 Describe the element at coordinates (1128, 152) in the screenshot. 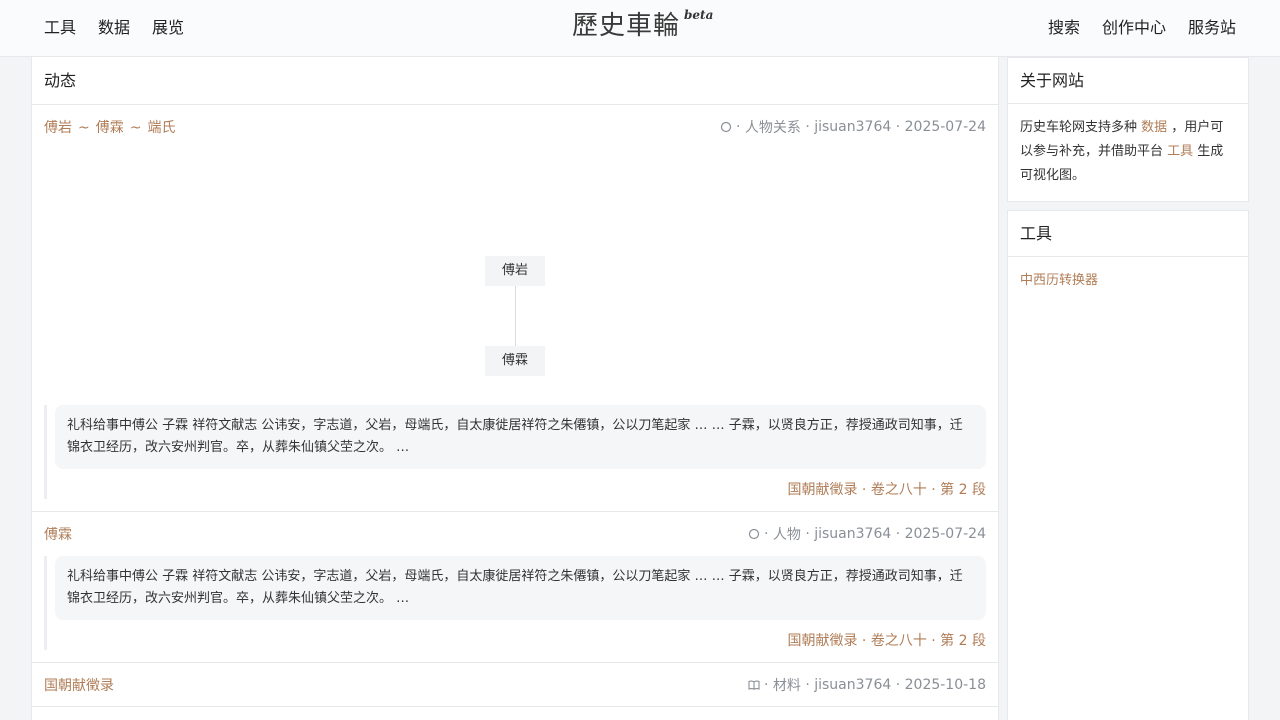

I see `about-text: 历史车轮网支持多种 数据 ，用户可以参与补充，并借助平台 工具 生成可视化图。` at that location.